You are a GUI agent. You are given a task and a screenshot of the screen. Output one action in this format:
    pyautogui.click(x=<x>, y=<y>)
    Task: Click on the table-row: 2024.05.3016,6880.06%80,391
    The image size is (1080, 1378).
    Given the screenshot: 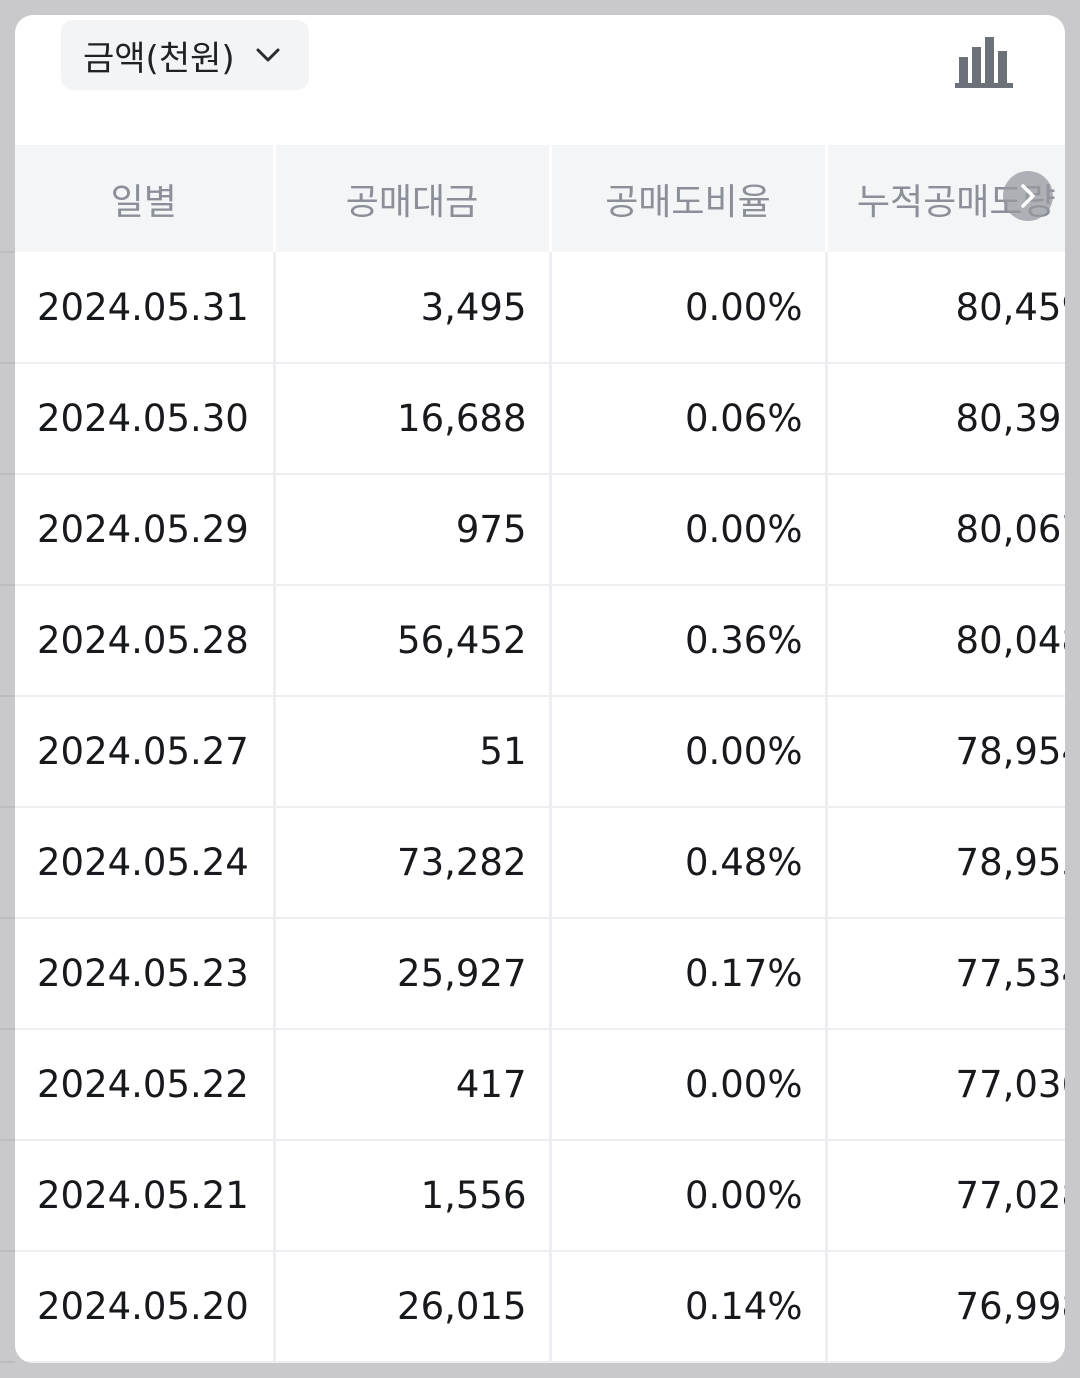 What is the action you would take?
    pyautogui.click(x=540, y=419)
    